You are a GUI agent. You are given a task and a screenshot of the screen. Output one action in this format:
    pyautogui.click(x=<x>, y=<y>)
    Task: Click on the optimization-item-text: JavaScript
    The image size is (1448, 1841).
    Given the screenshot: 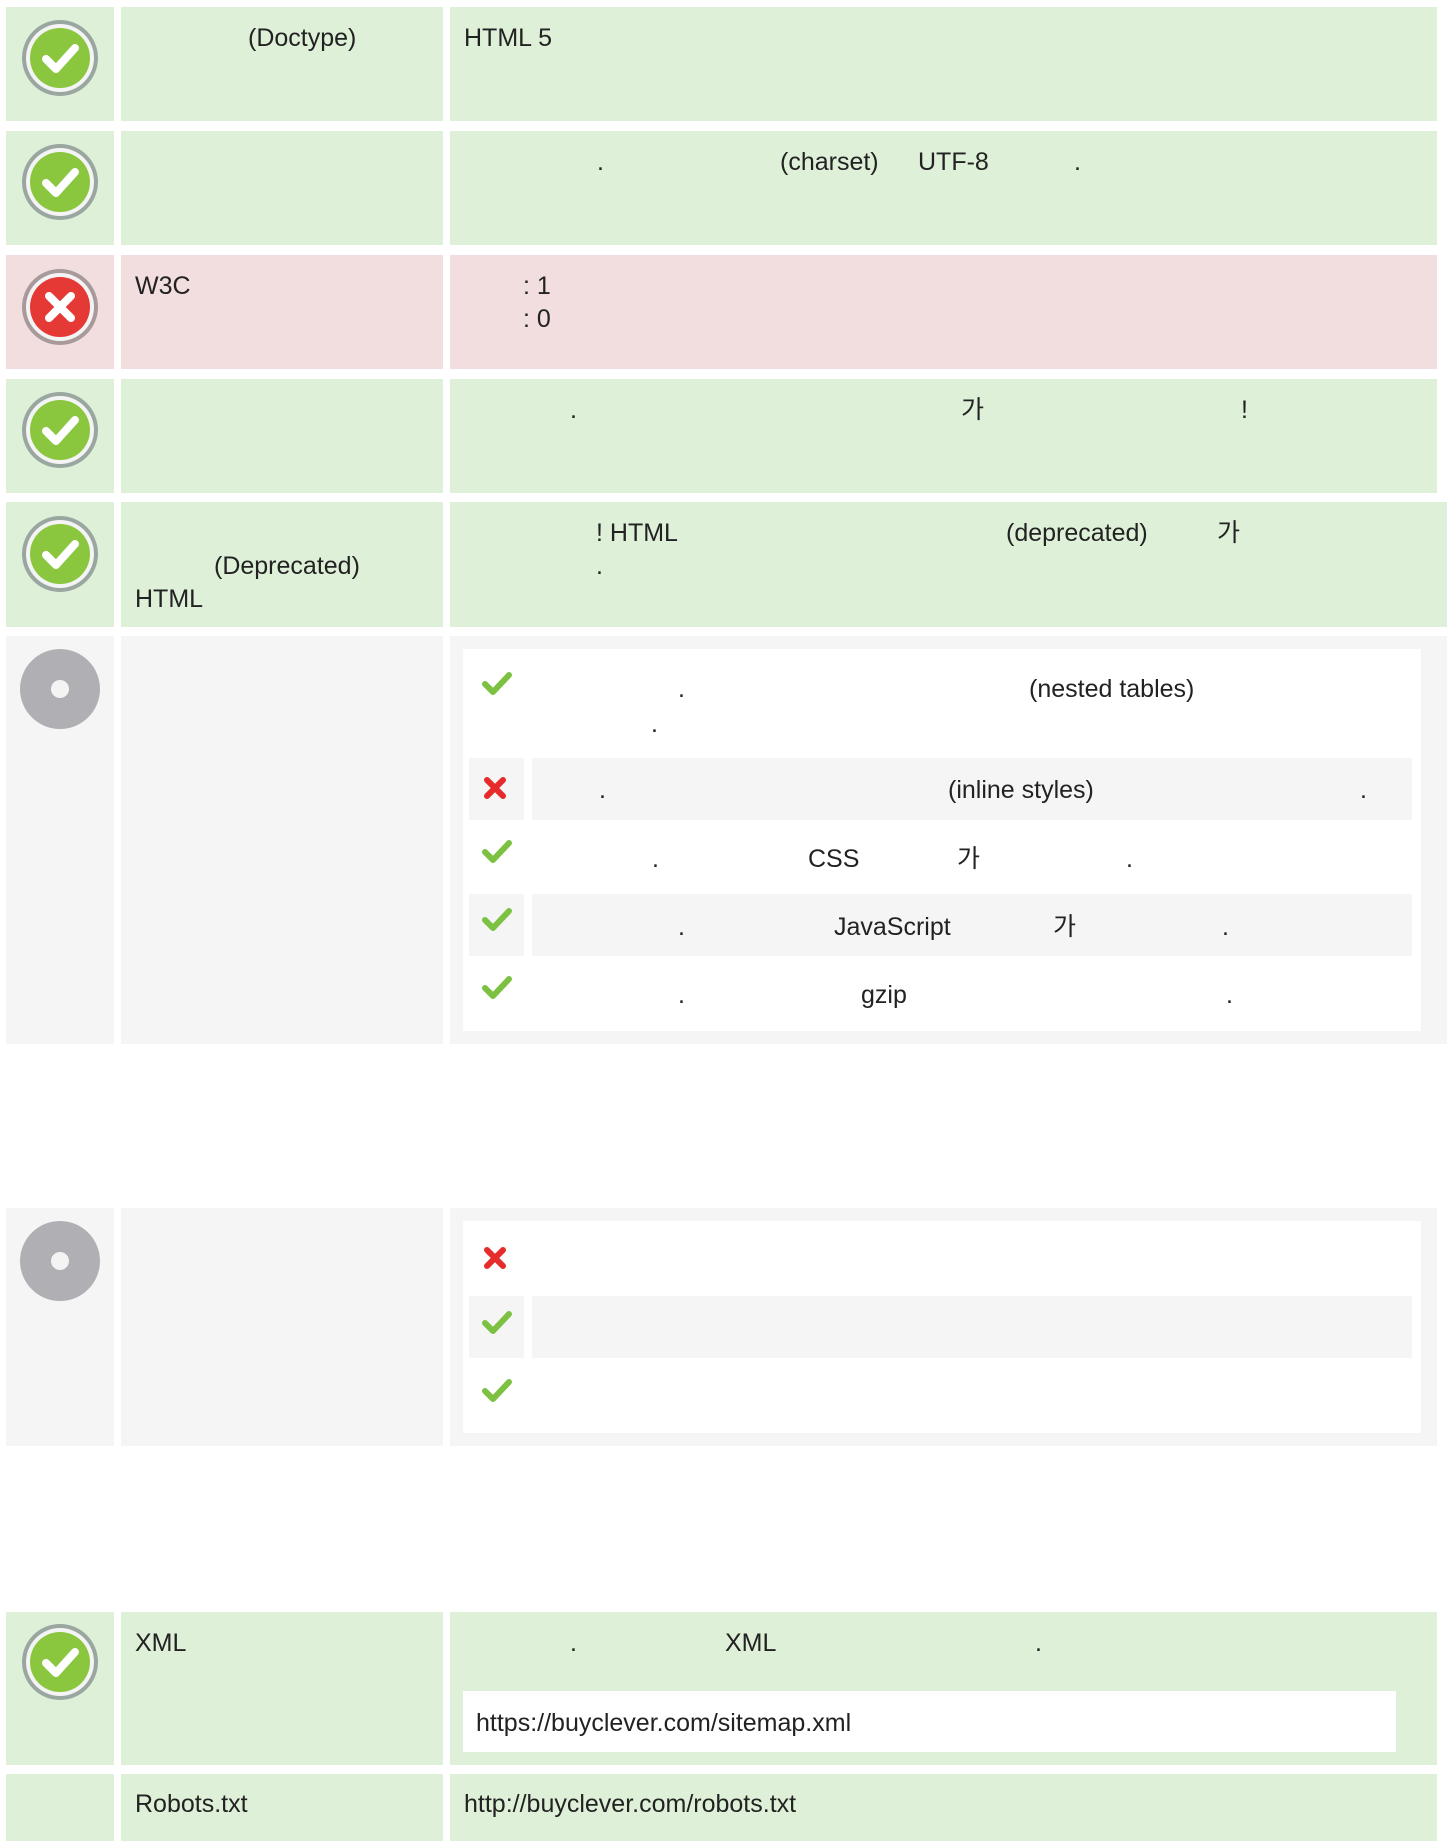 What is the action you would take?
    pyautogui.click(x=892, y=927)
    